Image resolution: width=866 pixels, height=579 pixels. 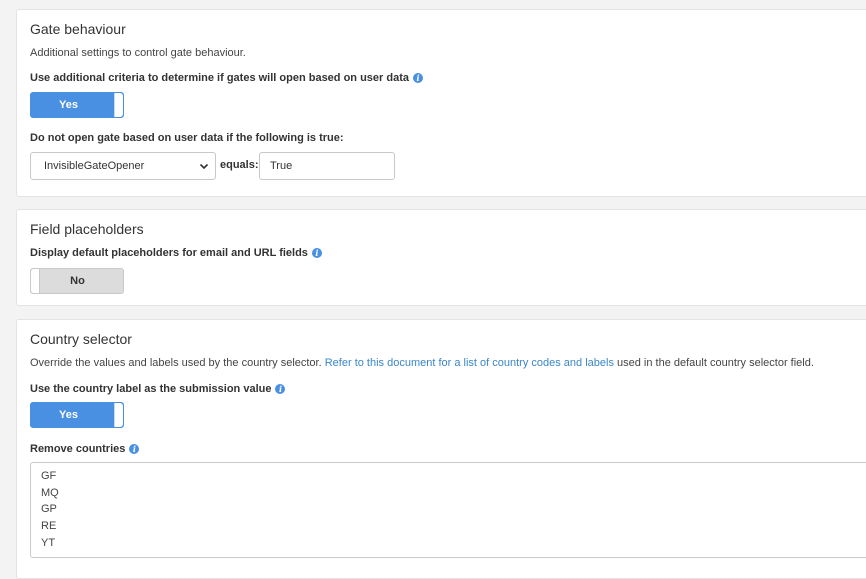 I want to click on label-as-value-toggle-label: Yes, so click(x=68, y=415).